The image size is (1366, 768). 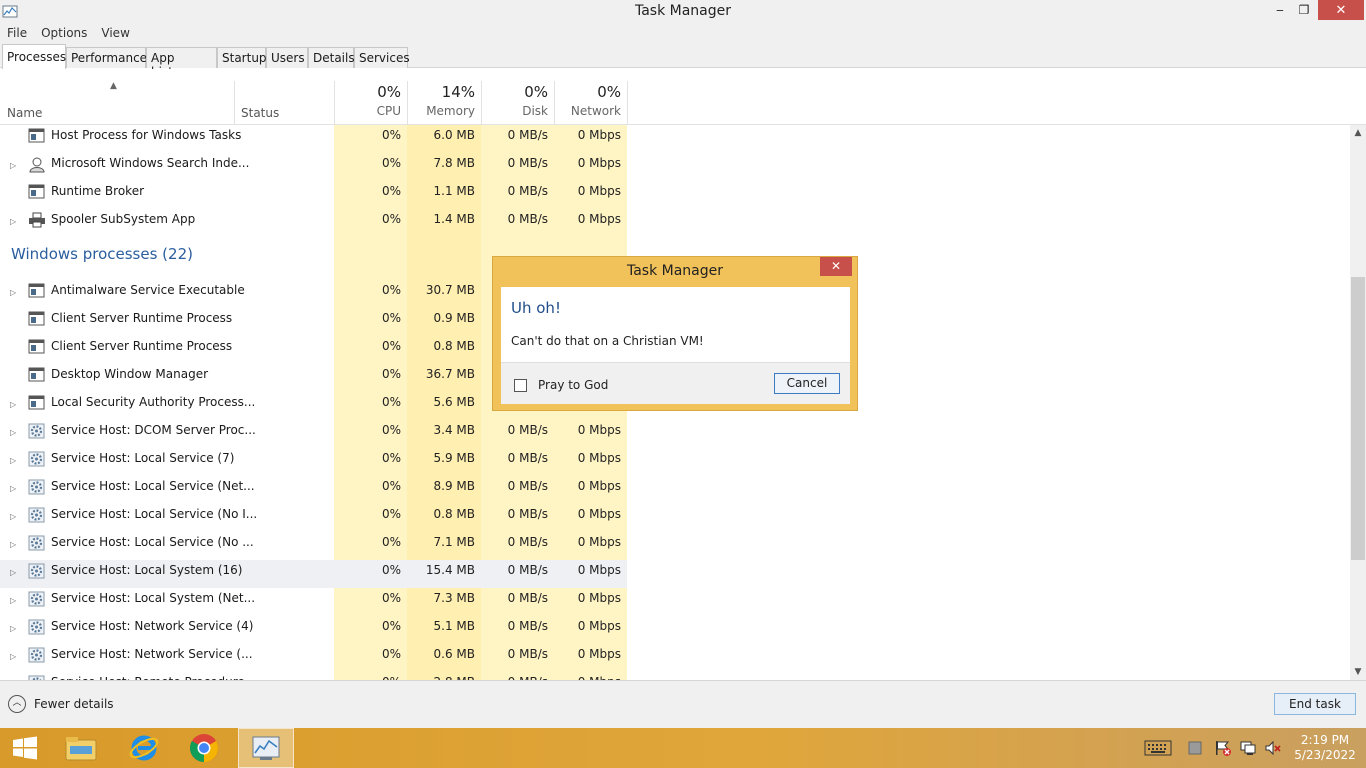 I want to click on process-memory: 1.1 MB, so click(x=454, y=191).